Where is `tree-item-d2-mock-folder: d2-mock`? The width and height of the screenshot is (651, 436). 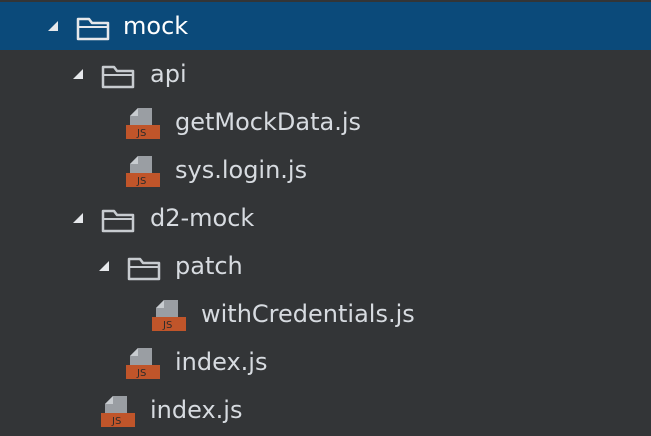 tree-item-d2-mock-folder: d2-mock is located at coordinates (325, 218).